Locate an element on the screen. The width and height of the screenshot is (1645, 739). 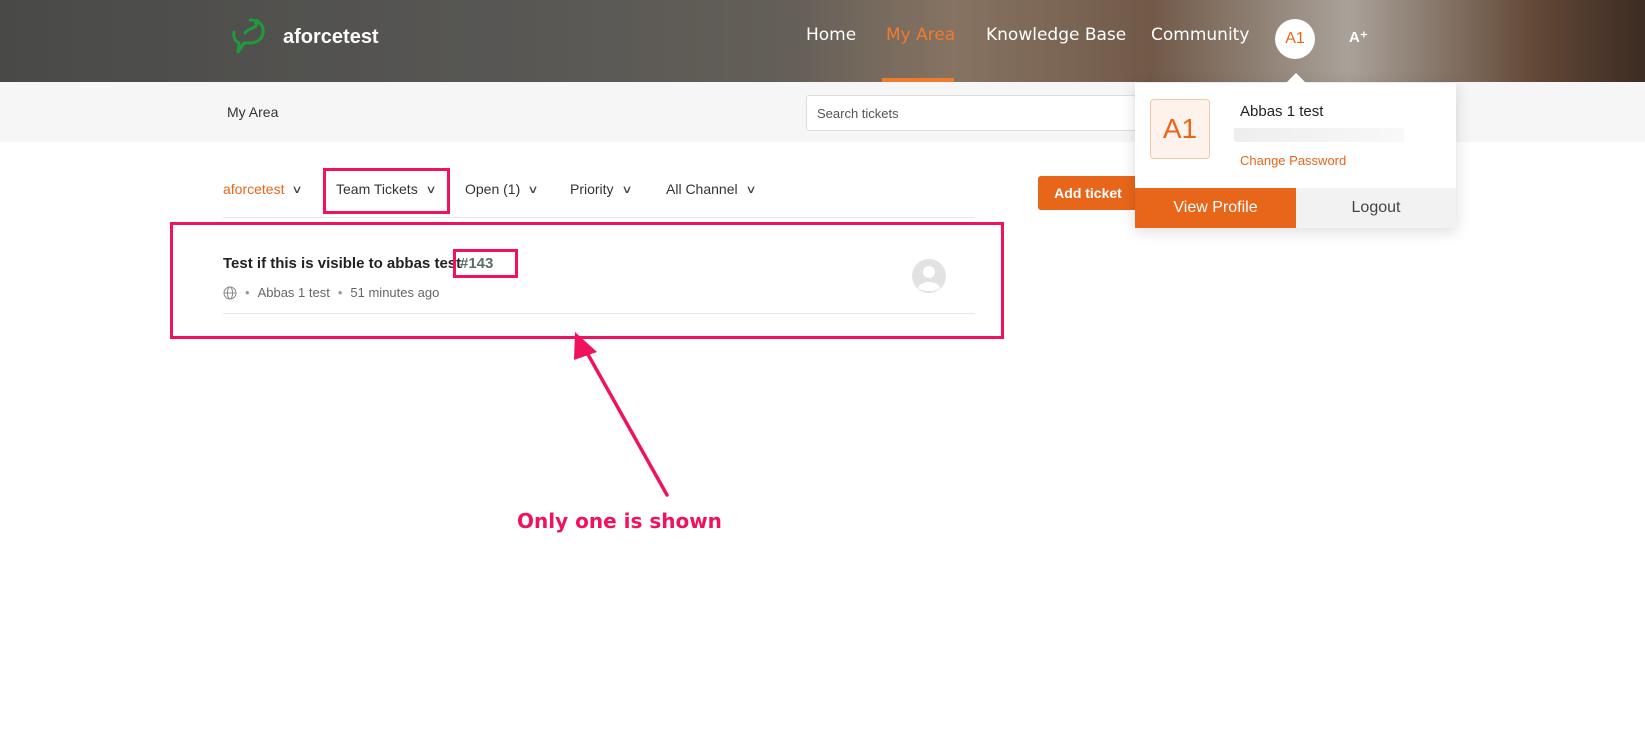
add-ticket-button: Add ticket is located at coordinates (1088, 193).